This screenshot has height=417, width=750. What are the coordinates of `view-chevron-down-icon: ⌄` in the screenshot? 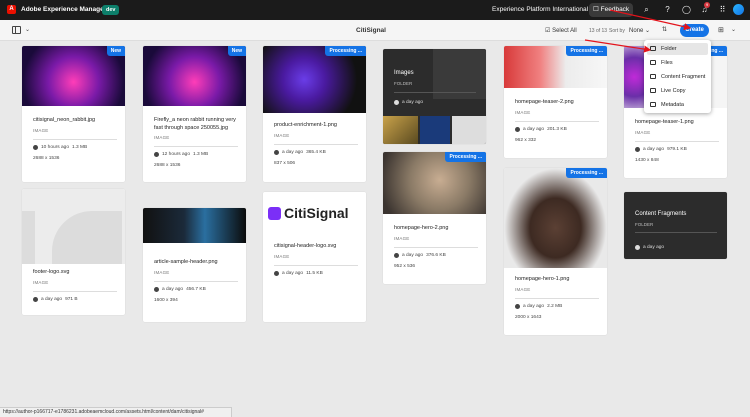 It's located at (733, 29).